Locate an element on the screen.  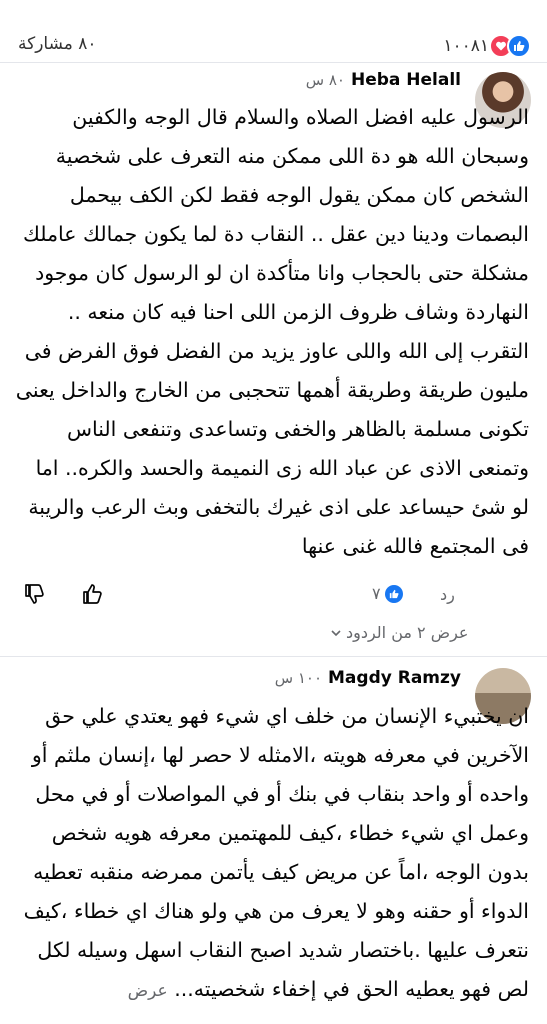
reactions-count: ١٠٠٨١ is located at coordinates (466, 46).